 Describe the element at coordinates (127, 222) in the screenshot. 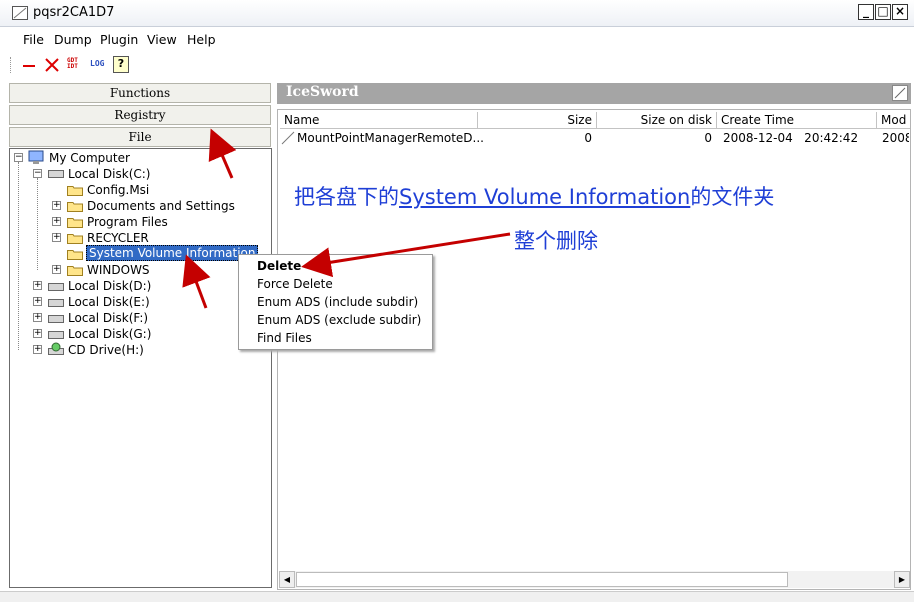

I see `tree-program-files: Program Files` at that location.